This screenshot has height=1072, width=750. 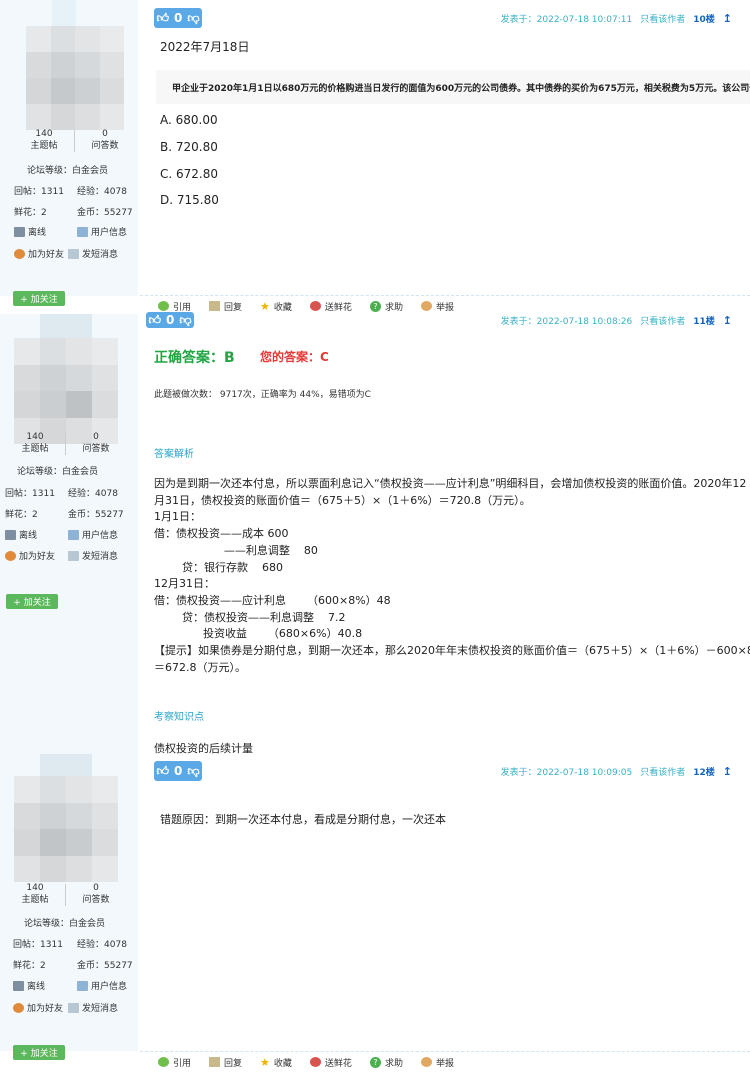 I want to click on option-d: D. 715.80, so click(x=189, y=200).